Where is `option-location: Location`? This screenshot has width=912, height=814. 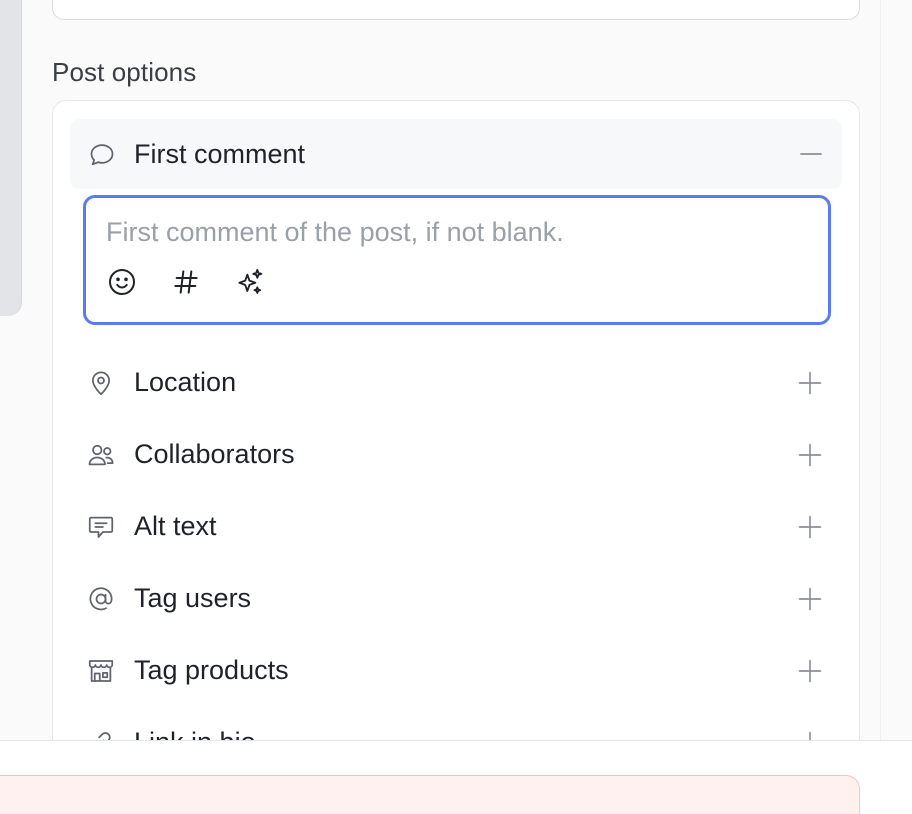
option-location: Location is located at coordinates (456, 383).